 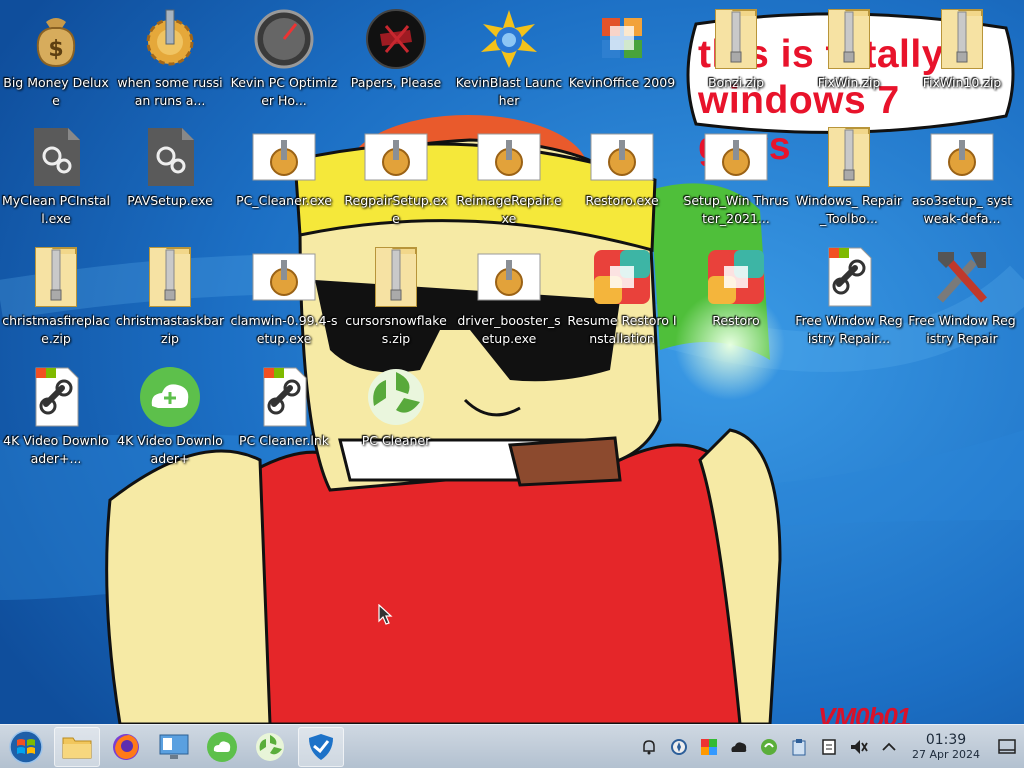 I want to click on desktop-icon: KevinBlast Launcher, so click(x=509, y=61).